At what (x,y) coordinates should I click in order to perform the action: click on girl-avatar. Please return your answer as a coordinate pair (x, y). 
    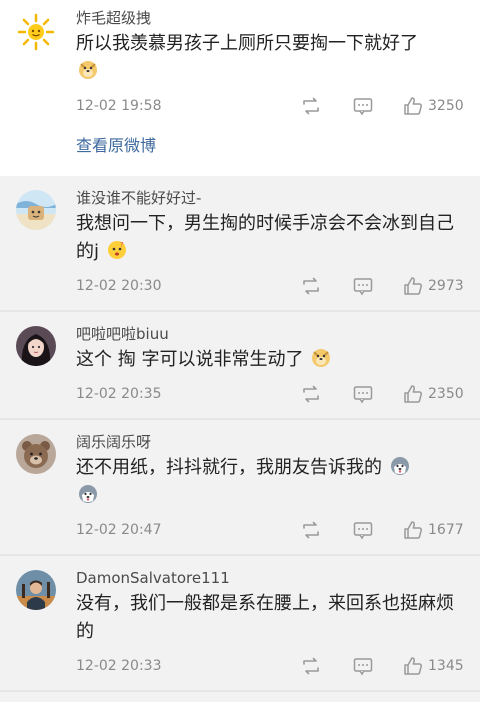
    Looking at the image, I should click on (36, 346).